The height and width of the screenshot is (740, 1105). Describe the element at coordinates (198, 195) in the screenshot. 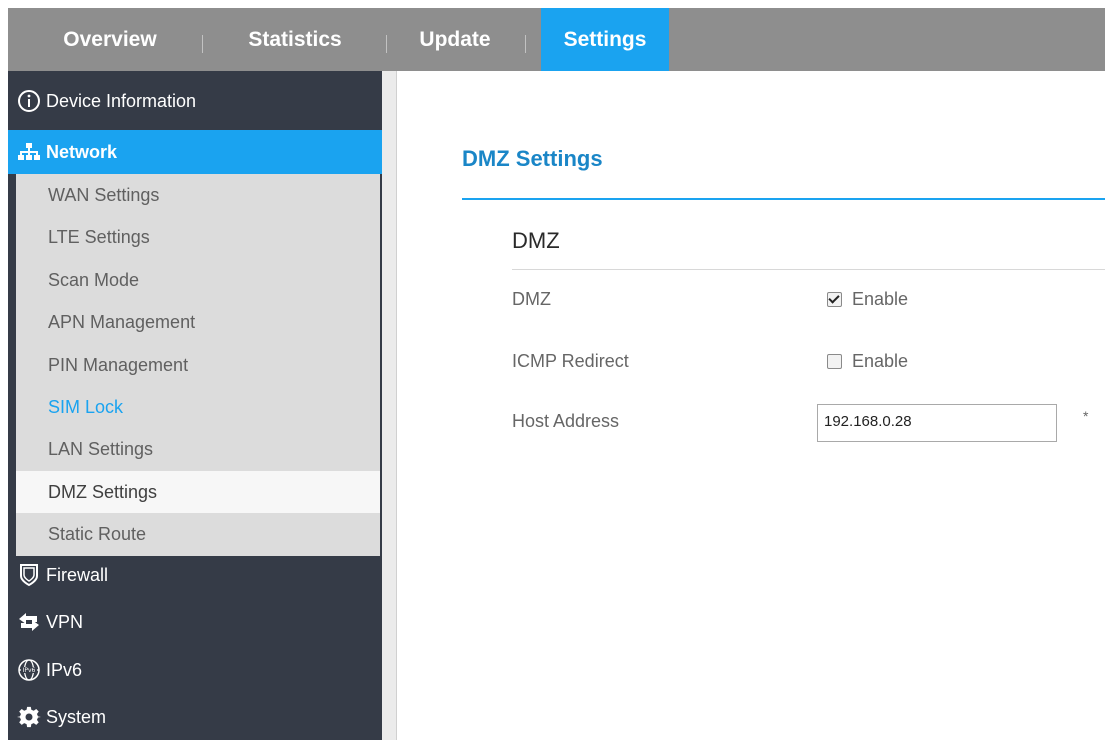

I see `sidebar-item-wan-settings: WAN Settings` at that location.